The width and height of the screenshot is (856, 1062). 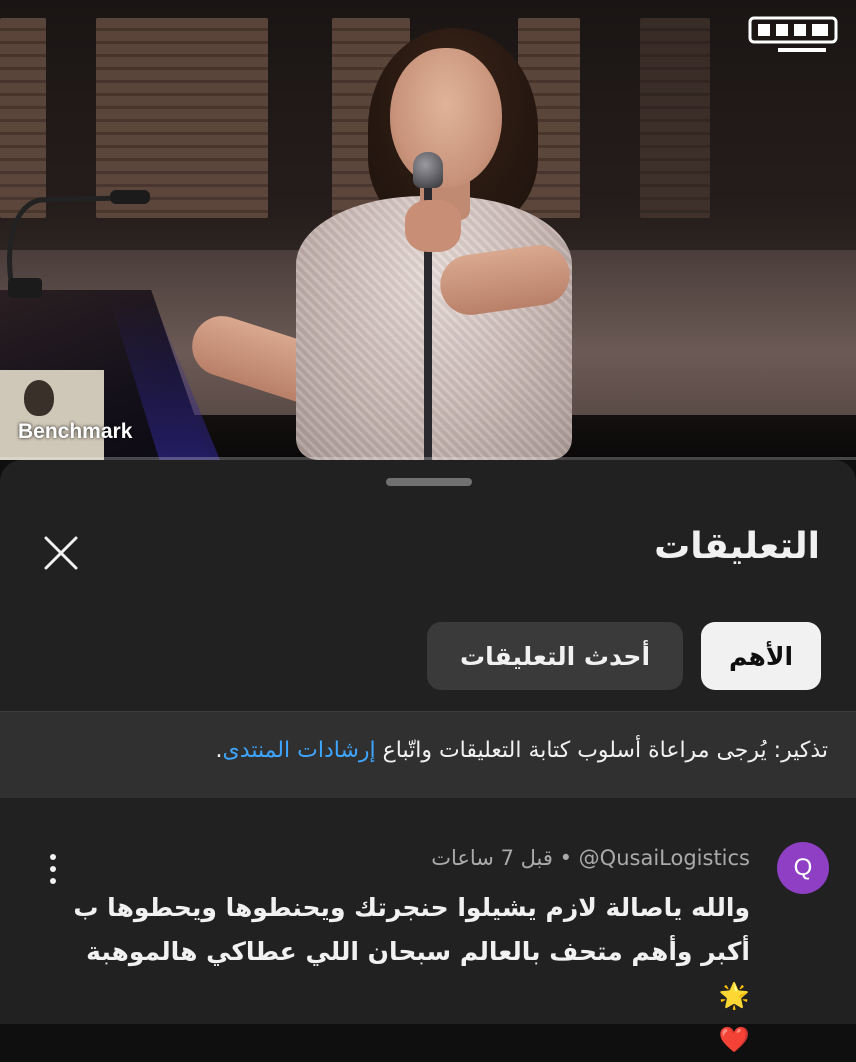 I want to click on comment-author: @QusaiLogistics, so click(x=664, y=858).